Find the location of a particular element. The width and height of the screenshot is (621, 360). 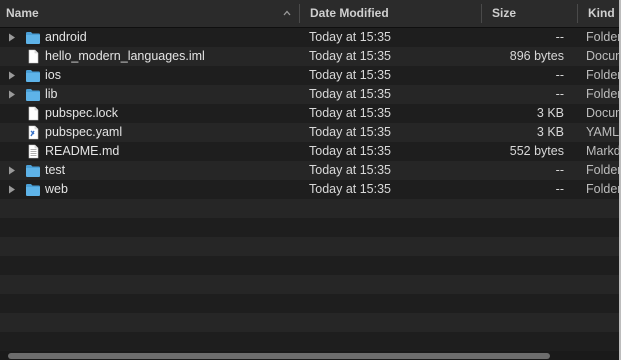

column-header-kind: Kind is located at coordinates (601, 13).